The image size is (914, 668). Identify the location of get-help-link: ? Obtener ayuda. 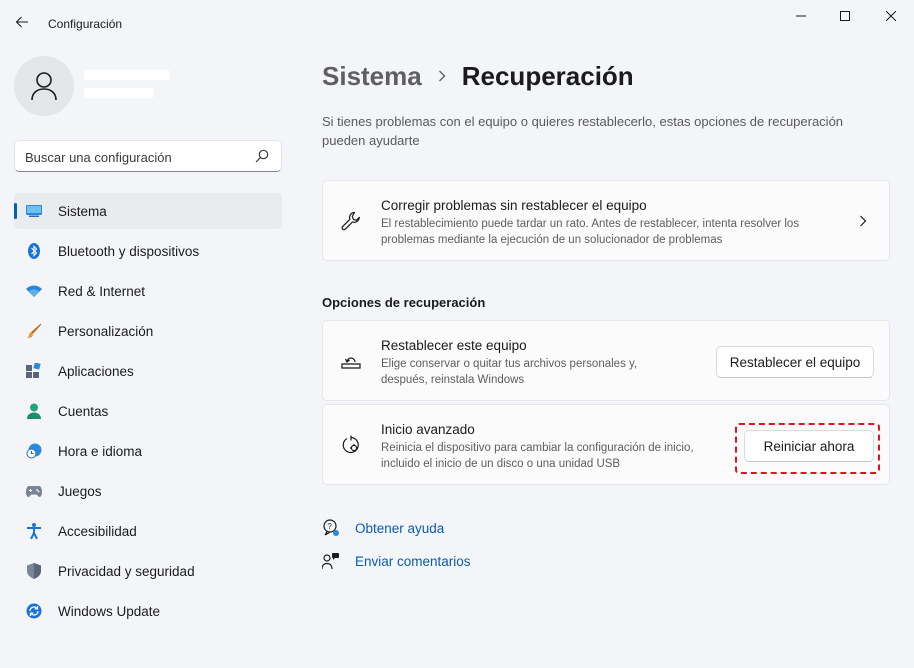
(383, 528).